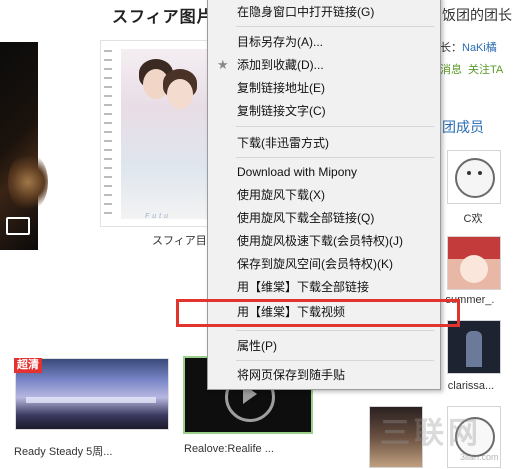 This screenshot has height=469, width=515. I want to click on menu-item-label: 复制链接文字(C), so click(281, 111).